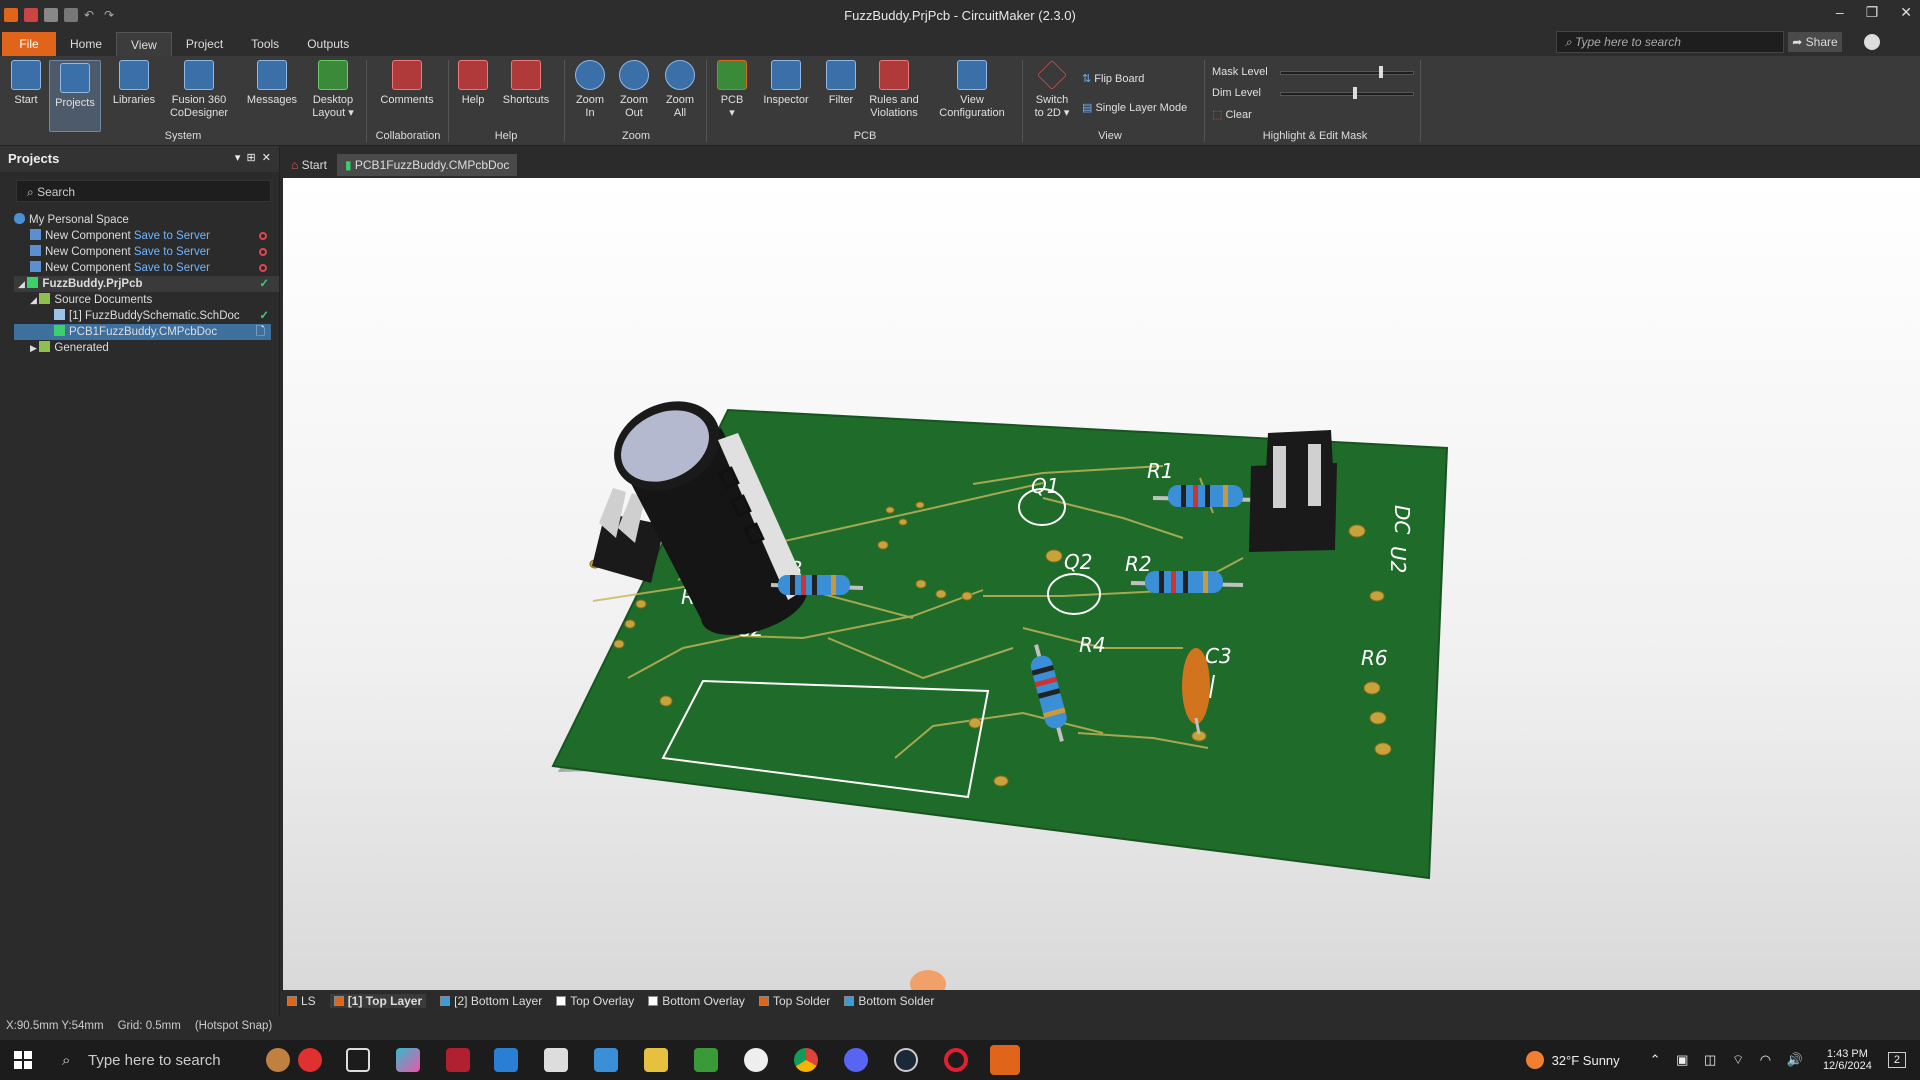  What do you see at coordinates (26, 83) in the screenshot?
I see `start-button: Start` at bounding box center [26, 83].